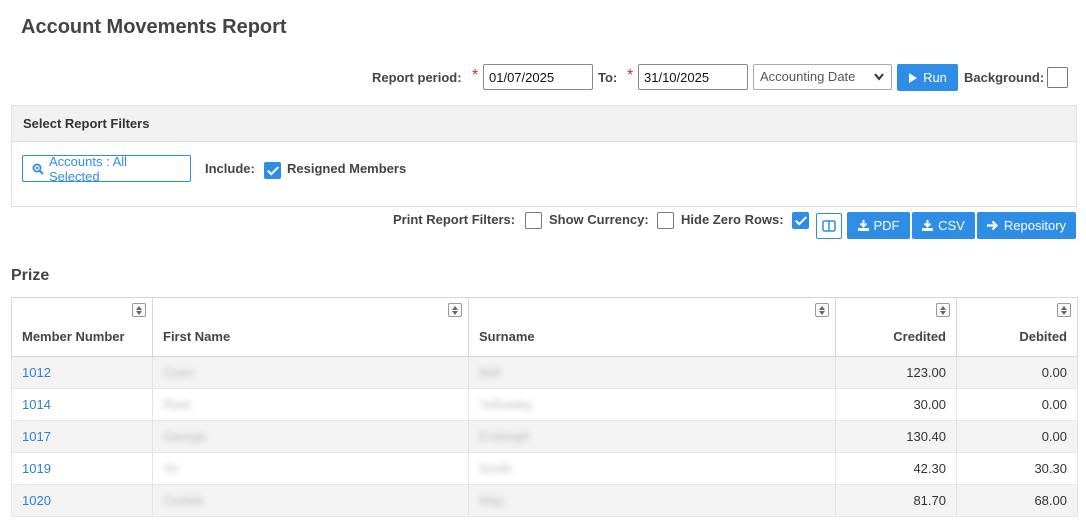  Describe the element at coordinates (154, 27) in the screenshot. I see `page-title: Account Movements Report` at that location.